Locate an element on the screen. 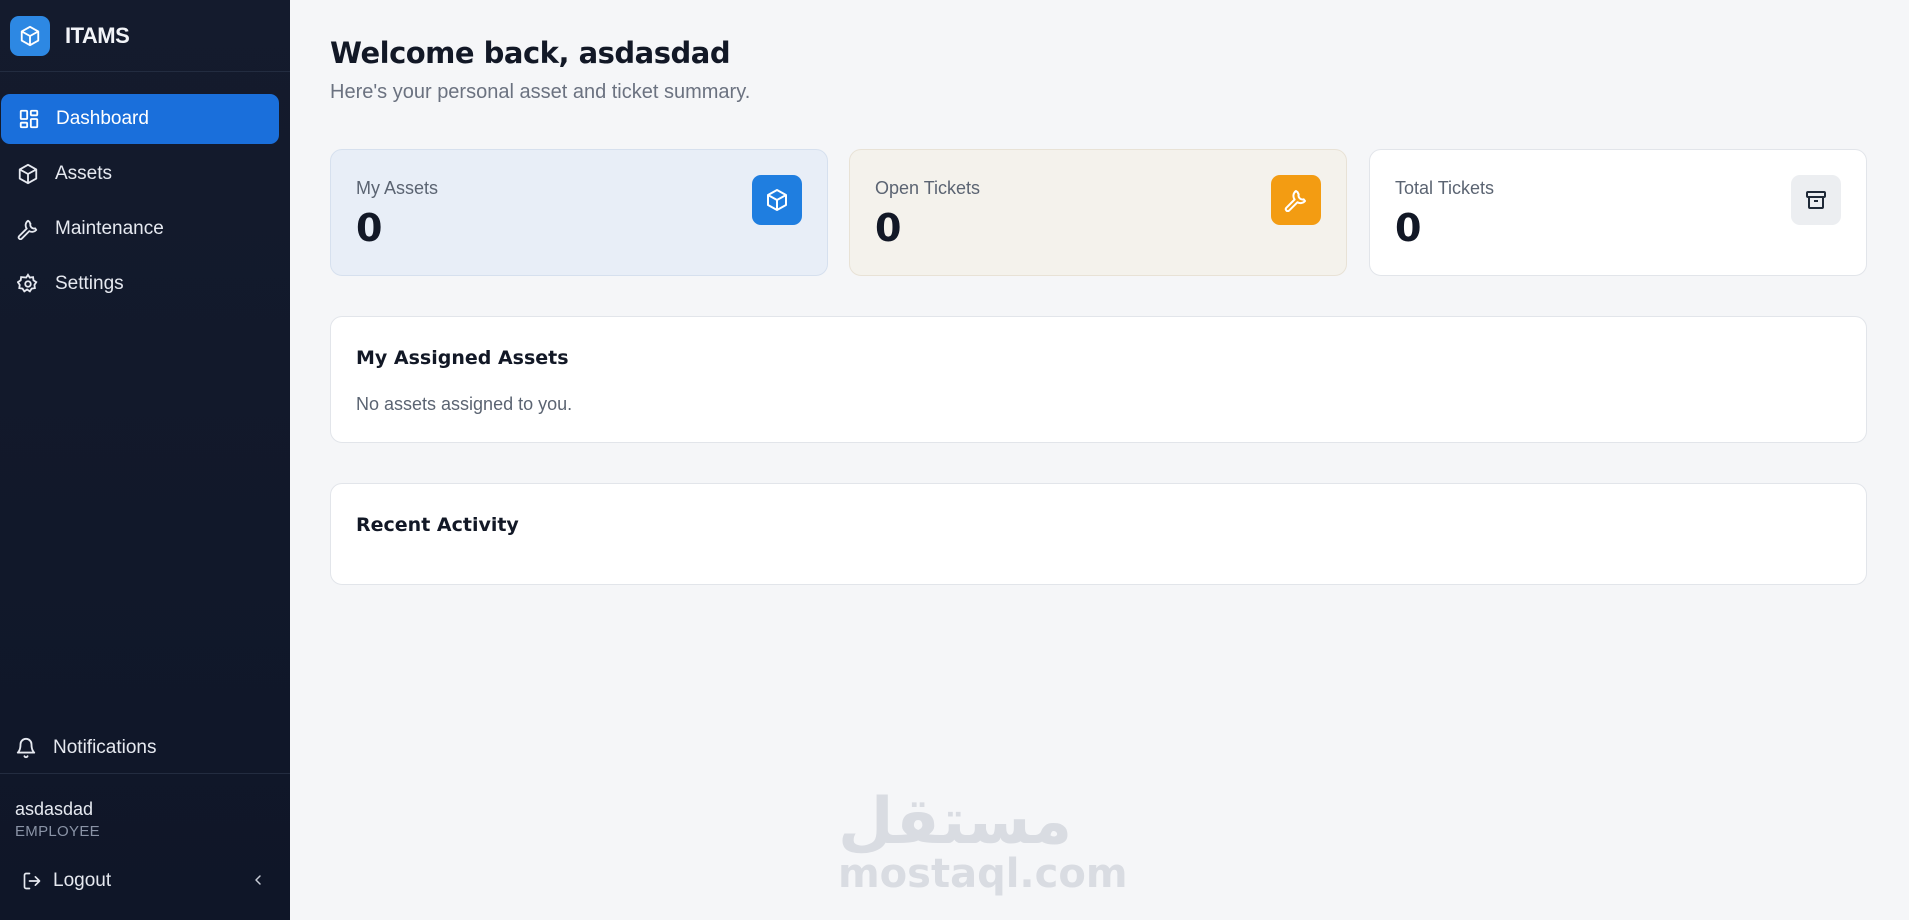 The height and width of the screenshot is (920, 1909). stat-card-total-tickets: Total Tickets 0 is located at coordinates (1618, 212).